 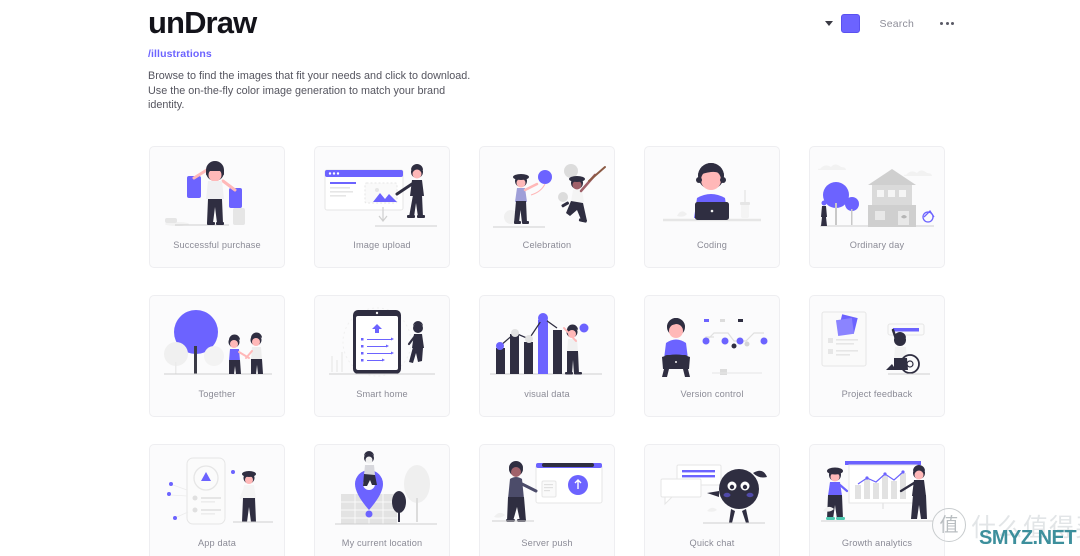 I want to click on illustration-card: visual data, so click(x=547, y=356).